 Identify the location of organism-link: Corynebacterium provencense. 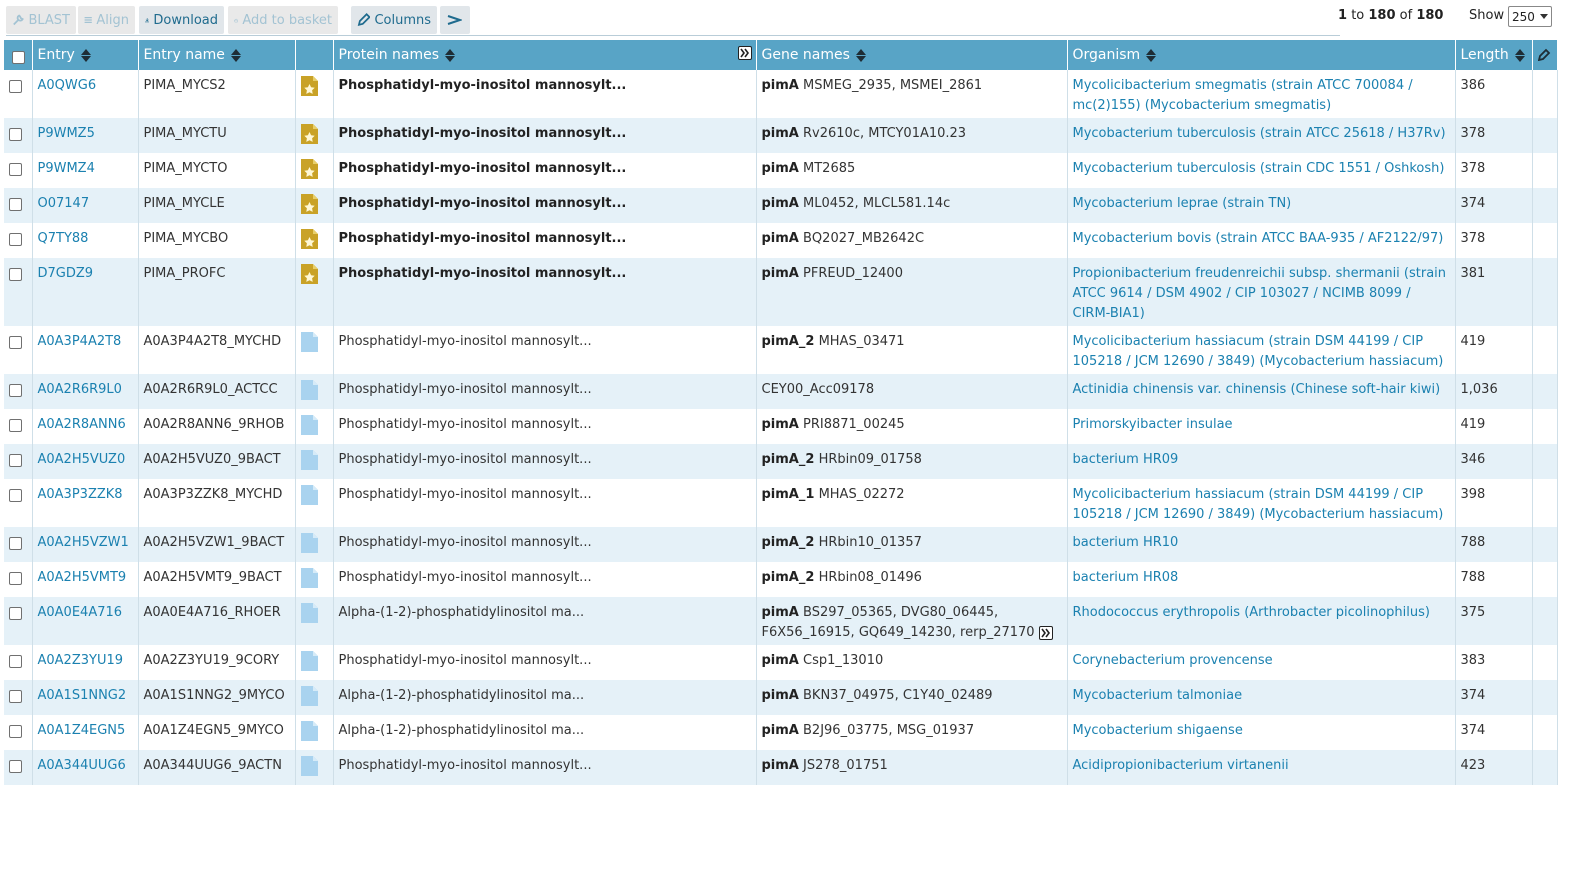
(1173, 660).